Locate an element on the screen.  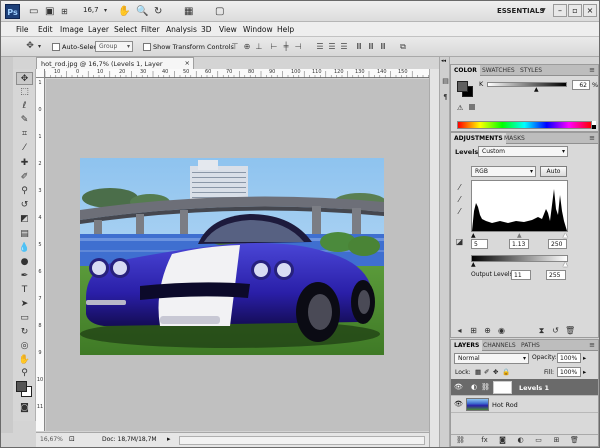
delete-layer-icon: 🗑 is located at coordinates (574, 440).